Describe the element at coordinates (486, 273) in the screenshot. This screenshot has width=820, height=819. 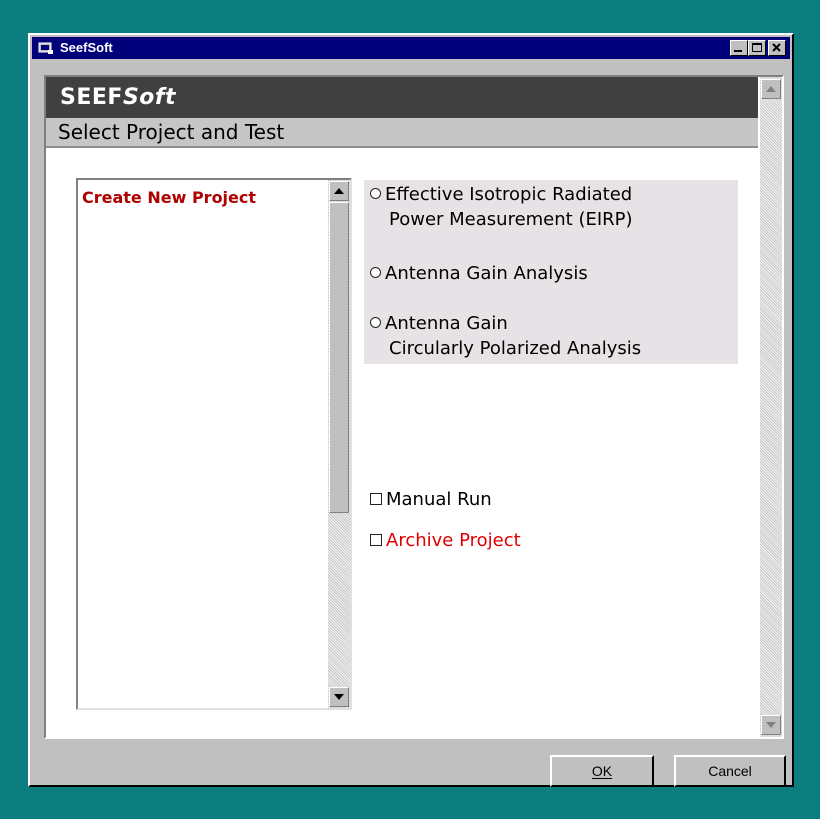
I see `radio-antenna-gain-label: Antenna Gain Analysis` at that location.